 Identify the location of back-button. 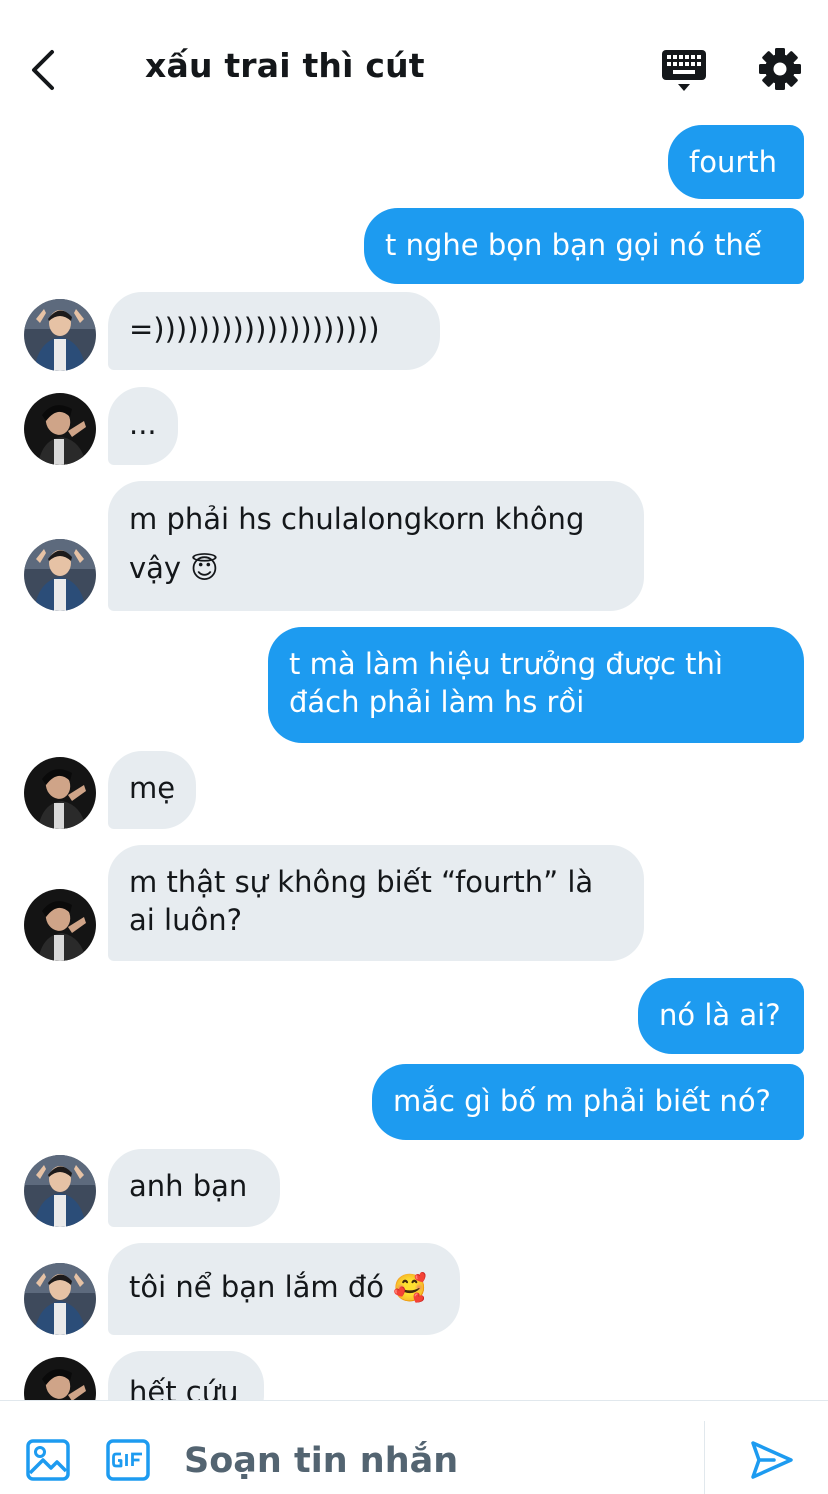
(46, 70).